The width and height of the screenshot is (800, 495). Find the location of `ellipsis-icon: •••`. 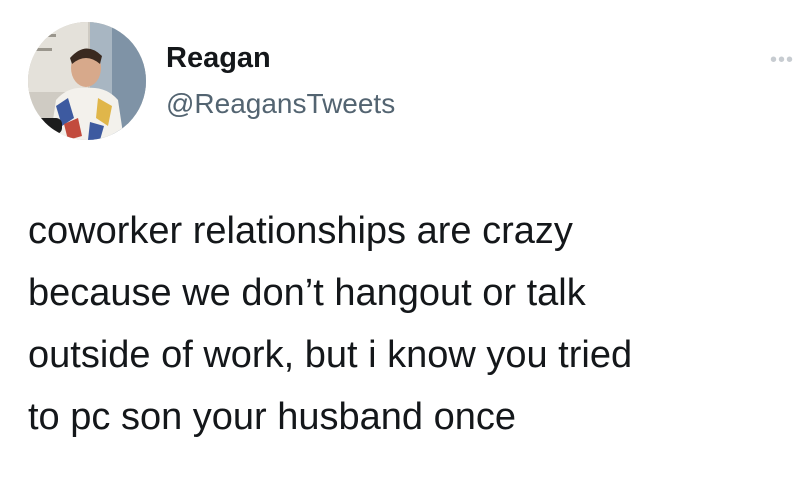

ellipsis-icon: ••• is located at coordinates (782, 60).